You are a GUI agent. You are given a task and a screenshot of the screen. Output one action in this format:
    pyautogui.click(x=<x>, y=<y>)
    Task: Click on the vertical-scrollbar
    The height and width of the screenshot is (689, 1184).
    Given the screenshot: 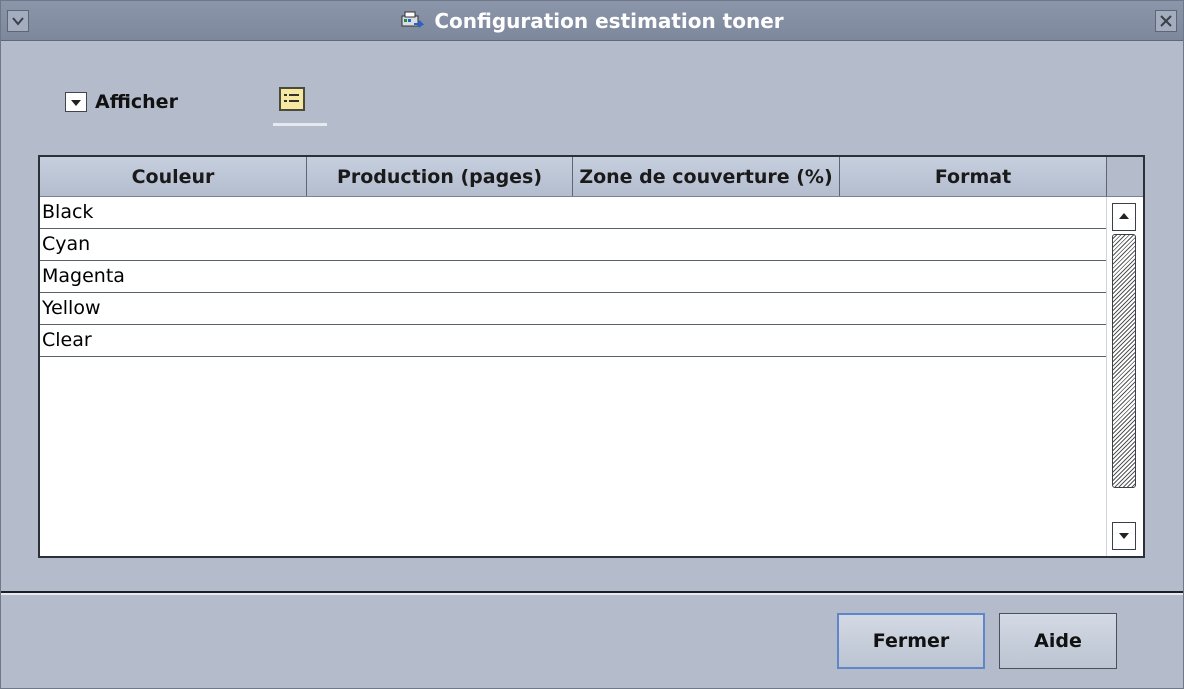 What is the action you would take?
    pyautogui.click(x=1124, y=376)
    